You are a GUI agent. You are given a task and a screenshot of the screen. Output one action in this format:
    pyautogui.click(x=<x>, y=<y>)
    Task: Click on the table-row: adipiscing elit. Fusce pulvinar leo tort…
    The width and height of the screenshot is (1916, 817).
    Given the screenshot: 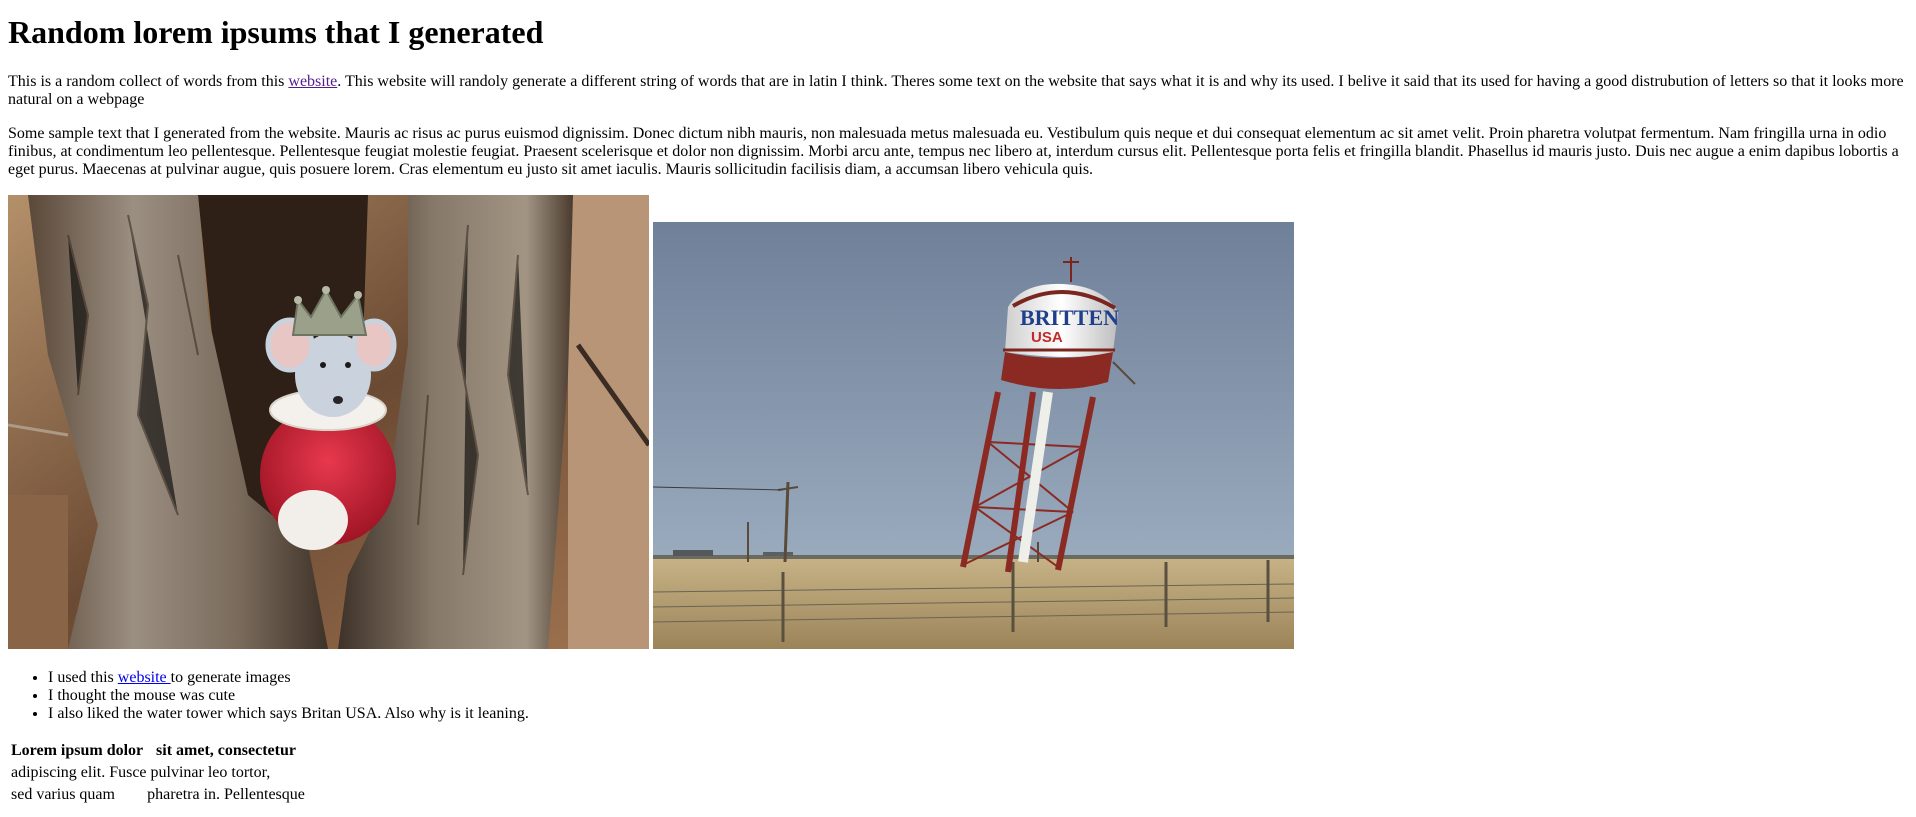 What is the action you would take?
    pyautogui.click(x=158, y=773)
    